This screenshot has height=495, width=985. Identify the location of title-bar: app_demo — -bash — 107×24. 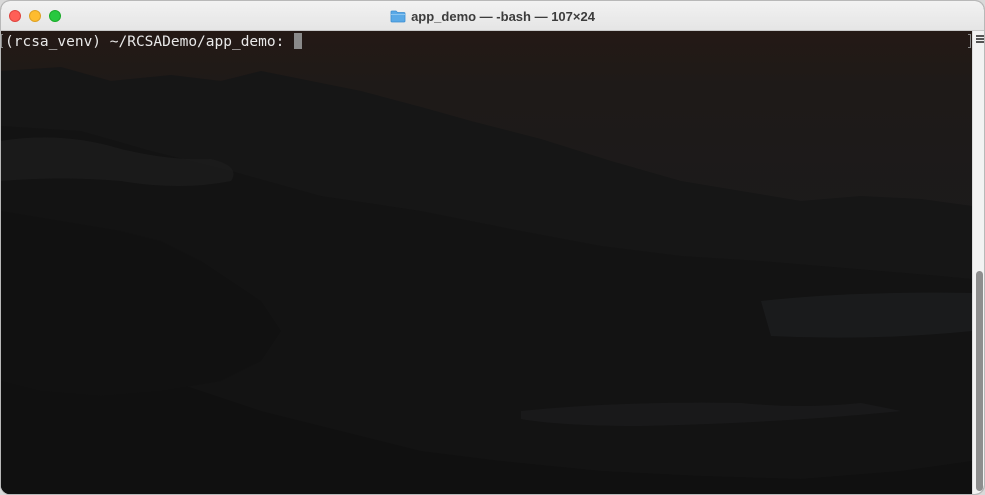
(492, 16).